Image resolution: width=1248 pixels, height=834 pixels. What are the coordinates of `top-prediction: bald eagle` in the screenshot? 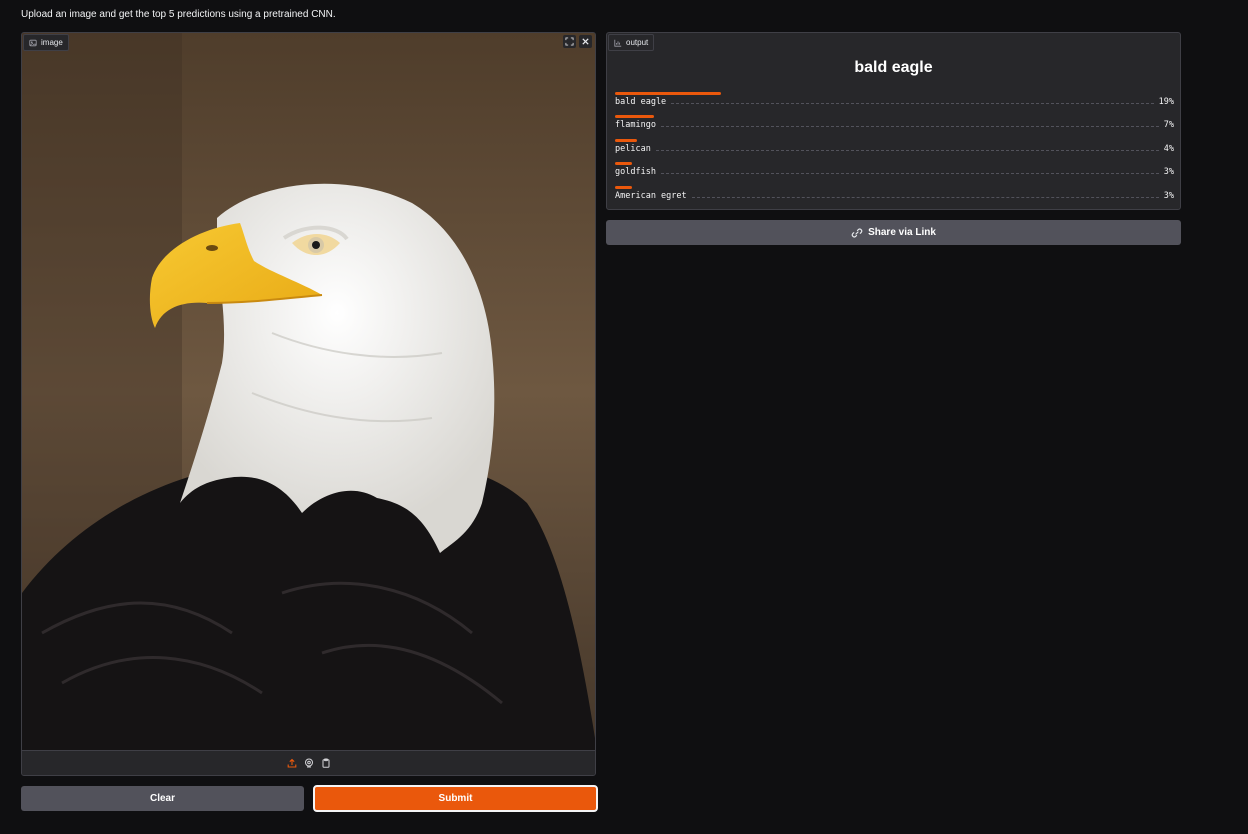 It's located at (893, 67).